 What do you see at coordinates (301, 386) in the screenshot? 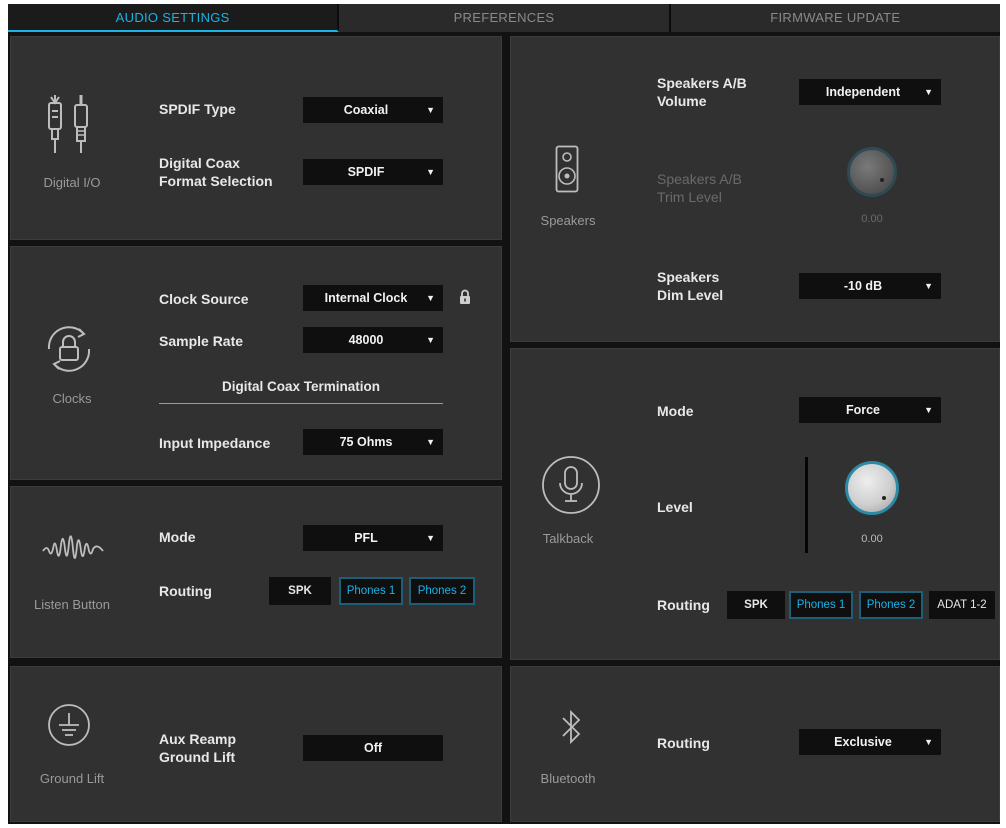
I see `termination-heading: Digital Coax Termination` at bounding box center [301, 386].